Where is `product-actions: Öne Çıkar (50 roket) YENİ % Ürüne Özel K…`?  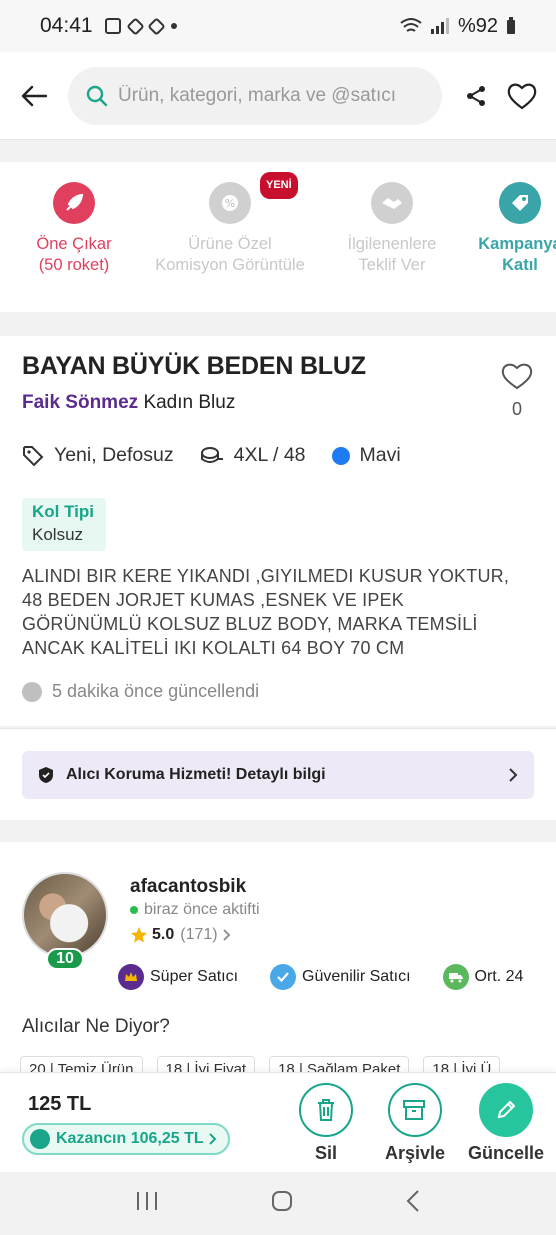 product-actions: Öne Çıkar (50 roket) YENİ % Ürüne Özel K… is located at coordinates (278, 237).